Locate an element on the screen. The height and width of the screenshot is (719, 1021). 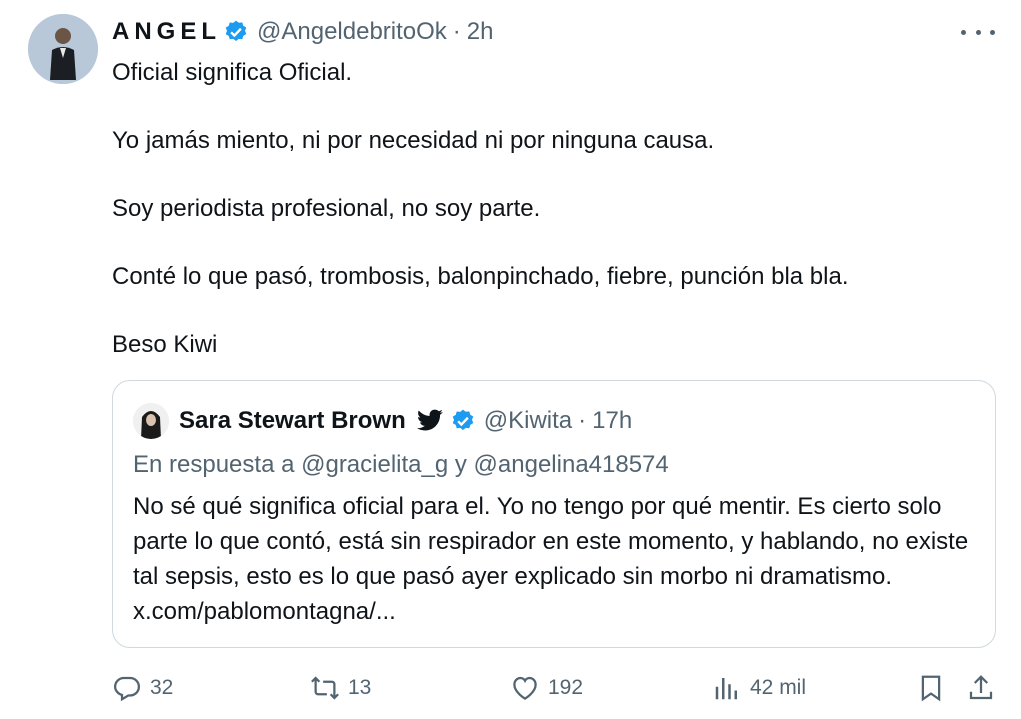
views-button: 42 mil is located at coordinates (759, 688).